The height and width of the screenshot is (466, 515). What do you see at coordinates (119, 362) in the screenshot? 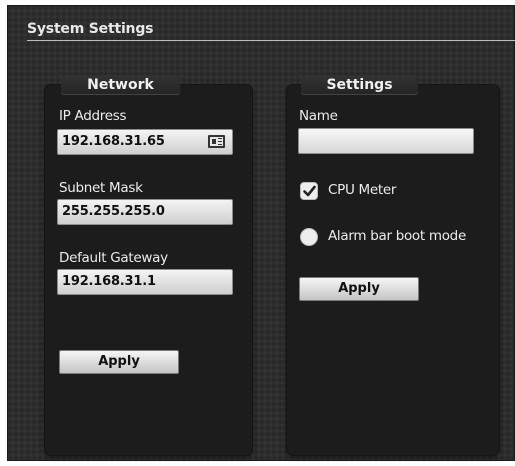
I see `network-apply-button: Apply` at bounding box center [119, 362].